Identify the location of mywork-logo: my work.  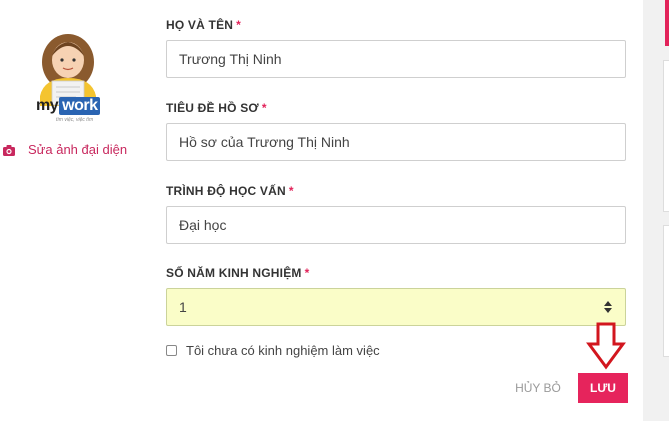
(68, 106).